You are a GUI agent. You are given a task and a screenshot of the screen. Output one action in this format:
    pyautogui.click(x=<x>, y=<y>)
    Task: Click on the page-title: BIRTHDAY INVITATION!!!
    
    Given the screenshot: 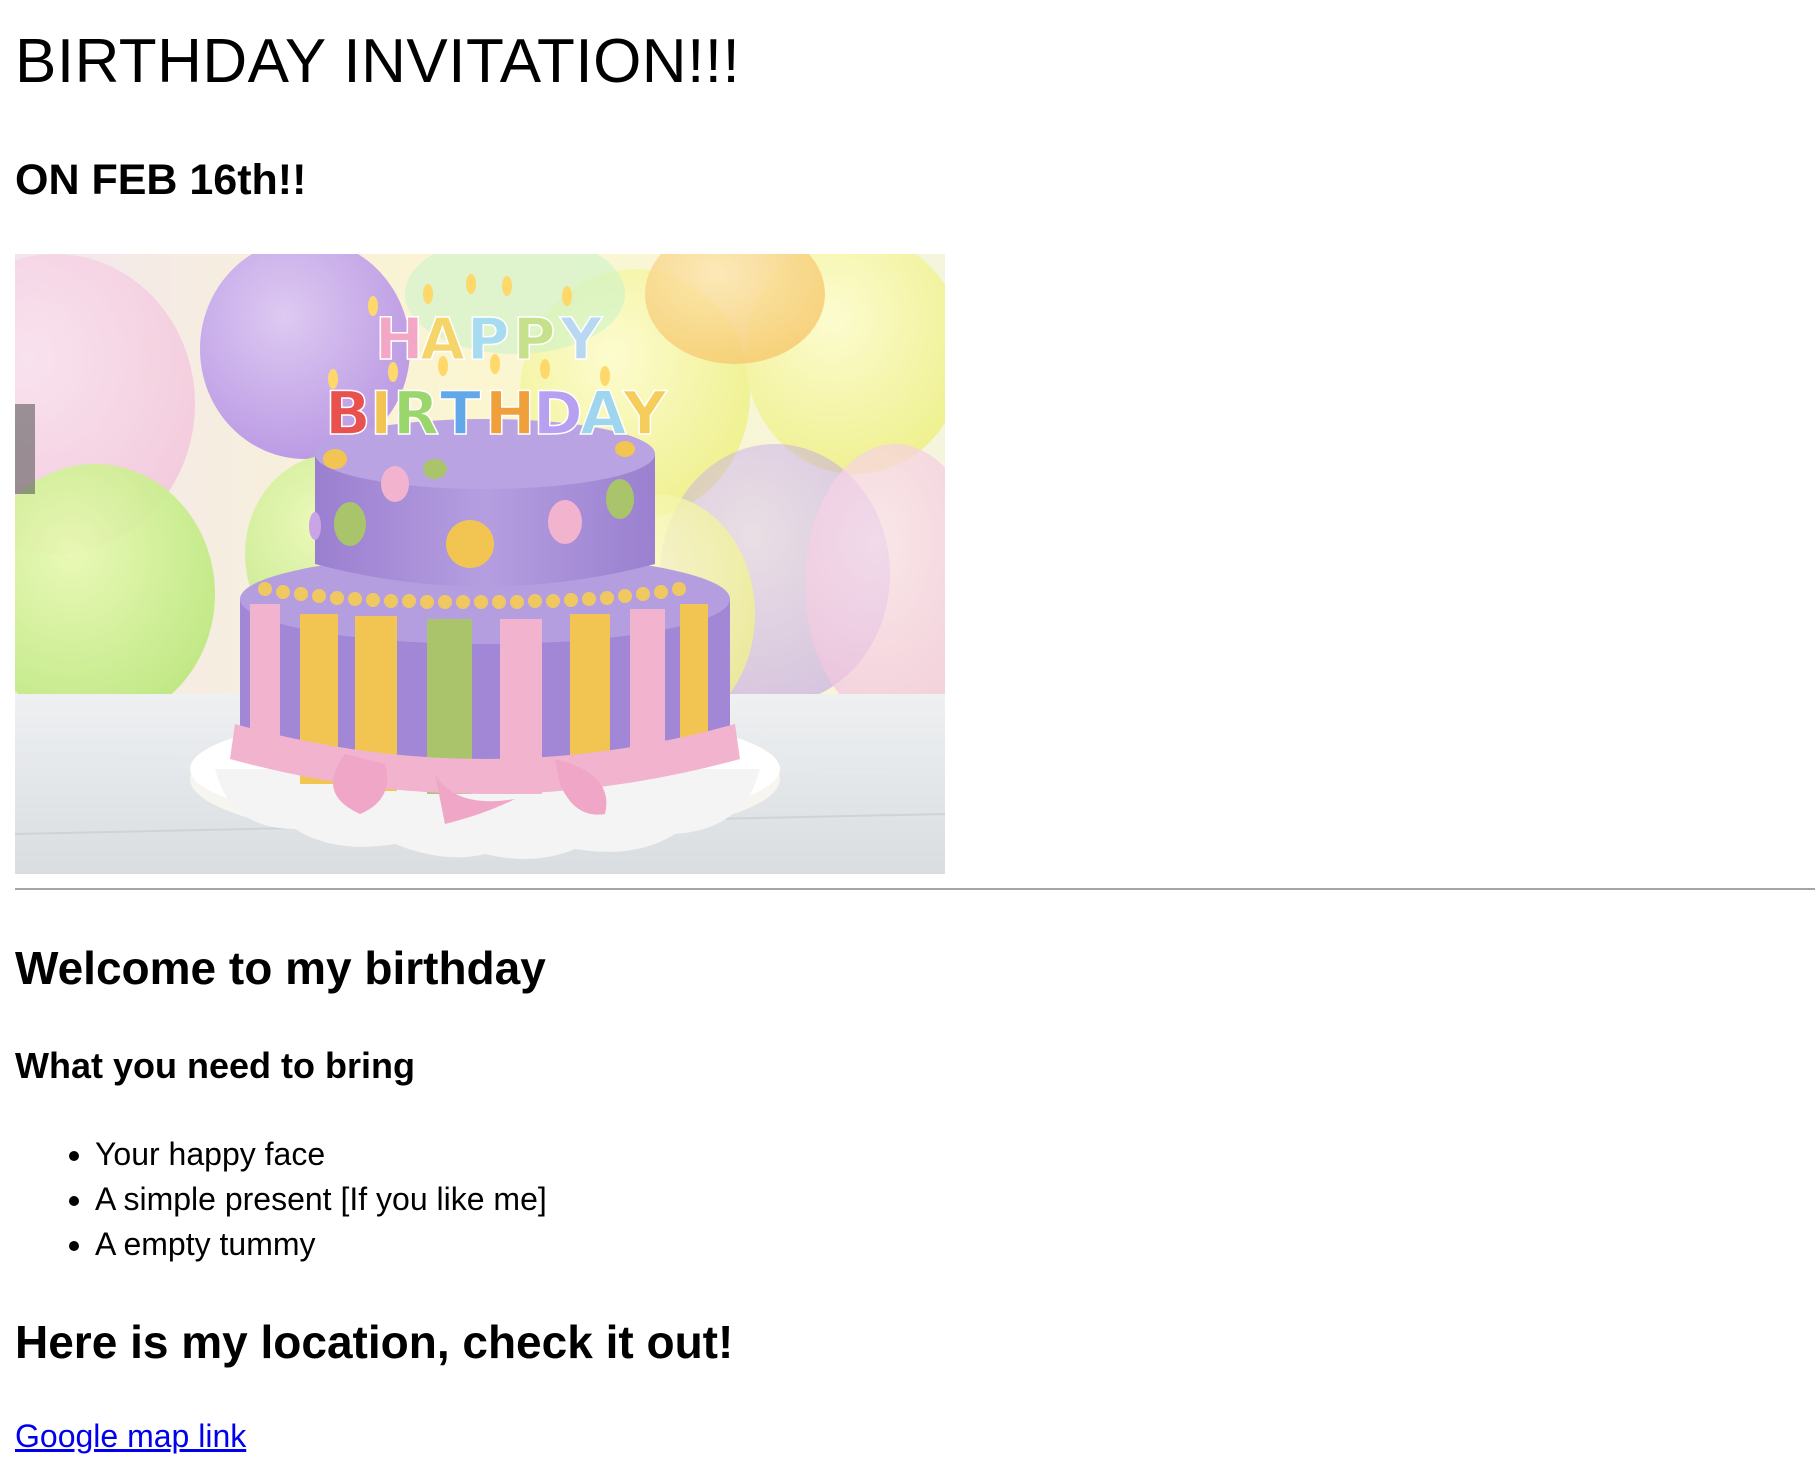 What is the action you would take?
    pyautogui.click(x=378, y=61)
    